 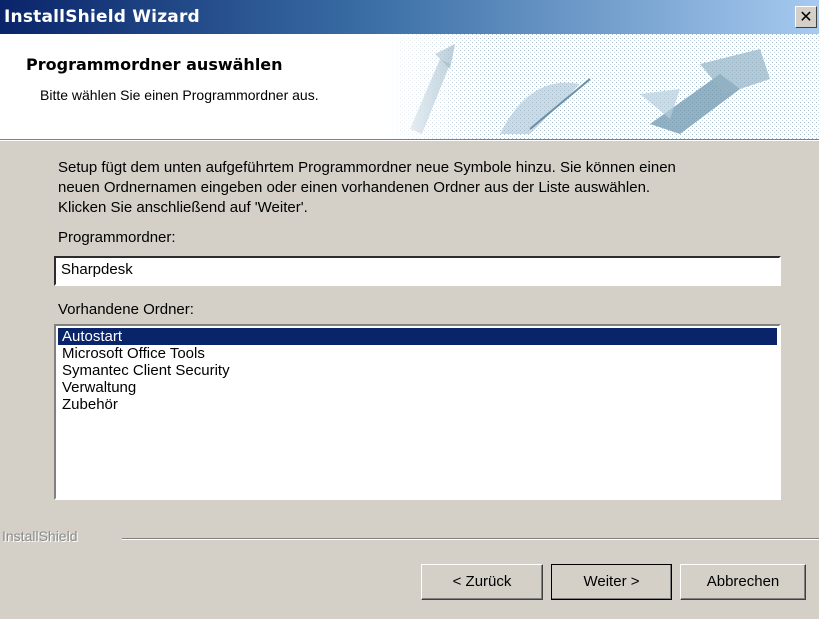 What do you see at coordinates (611, 582) in the screenshot?
I see `next-button: Weiter >` at bounding box center [611, 582].